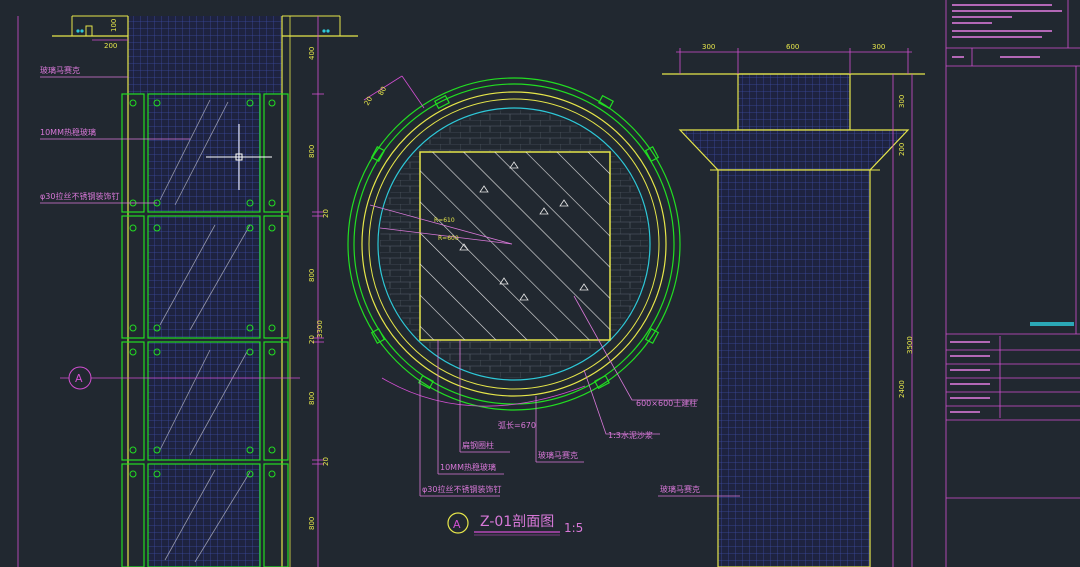 This screenshot has height=567, width=1080. What do you see at coordinates (312, 151) in the screenshot?
I see `dim-d1: 800` at bounding box center [312, 151].